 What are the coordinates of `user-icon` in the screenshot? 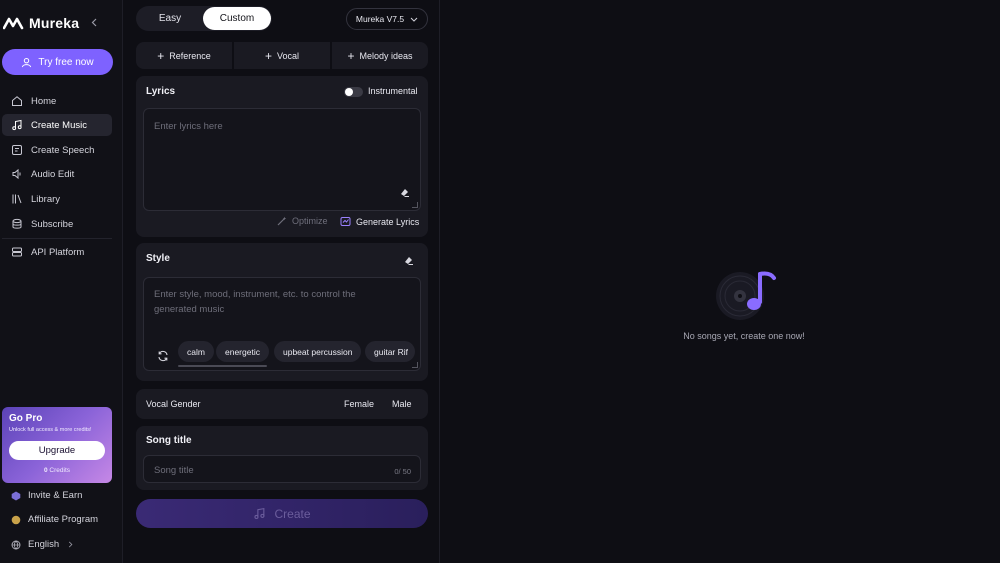 It's located at (27, 62).